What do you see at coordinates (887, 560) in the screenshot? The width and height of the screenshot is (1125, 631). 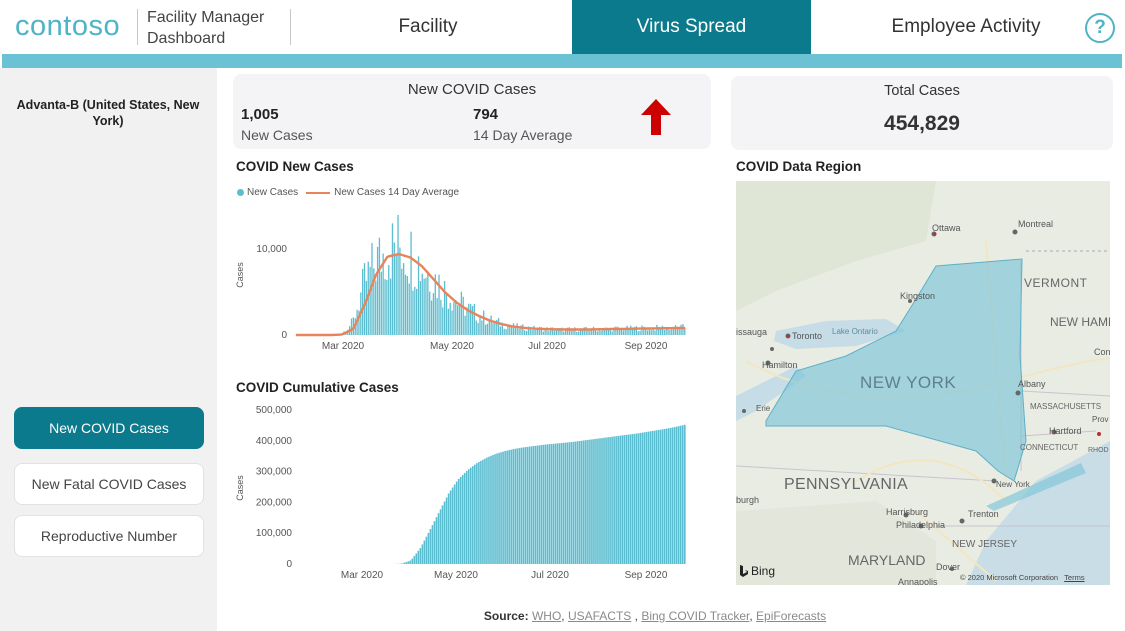 I see `map-label-maryland: MARYLAND` at bounding box center [887, 560].